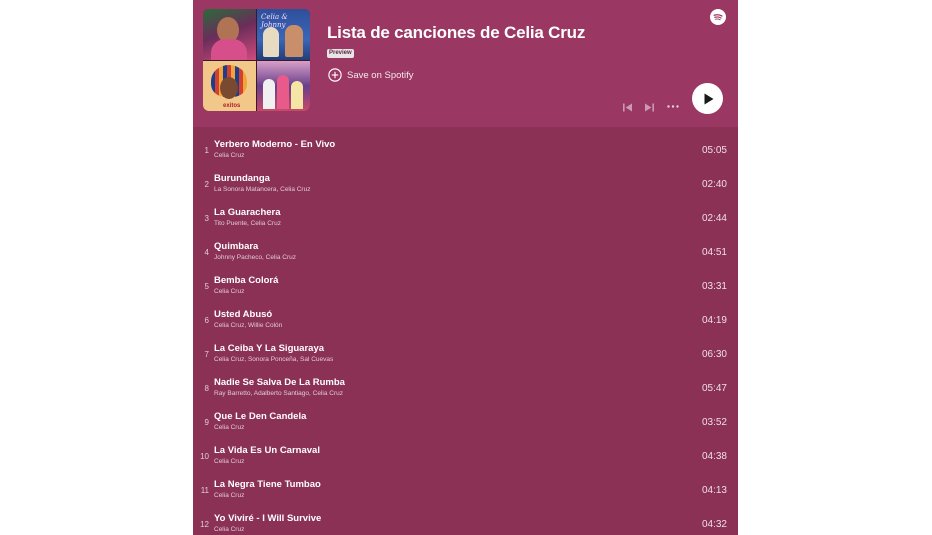 The image size is (932, 535). What do you see at coordinates (465, 450) in the screenshot?
I see `track-row: 10 La Vida Es Un Carnaval Celia Cruz 04:38` at bounding box center [465, 450].